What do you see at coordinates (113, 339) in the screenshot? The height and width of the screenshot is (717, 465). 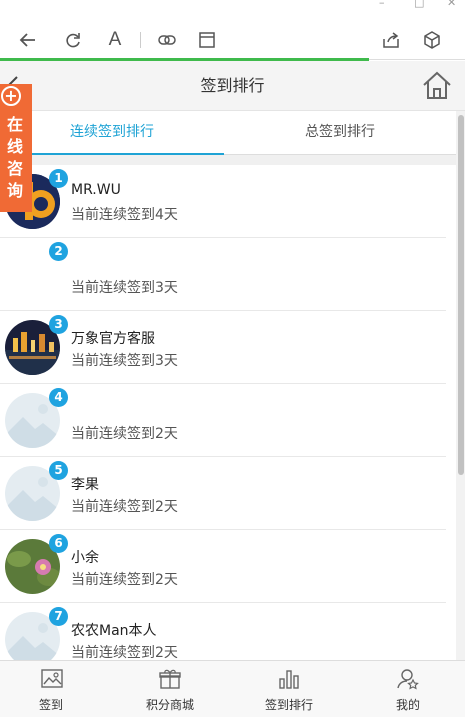 I see `user-name: 万象官方客服` at bounding box center [113, 339].